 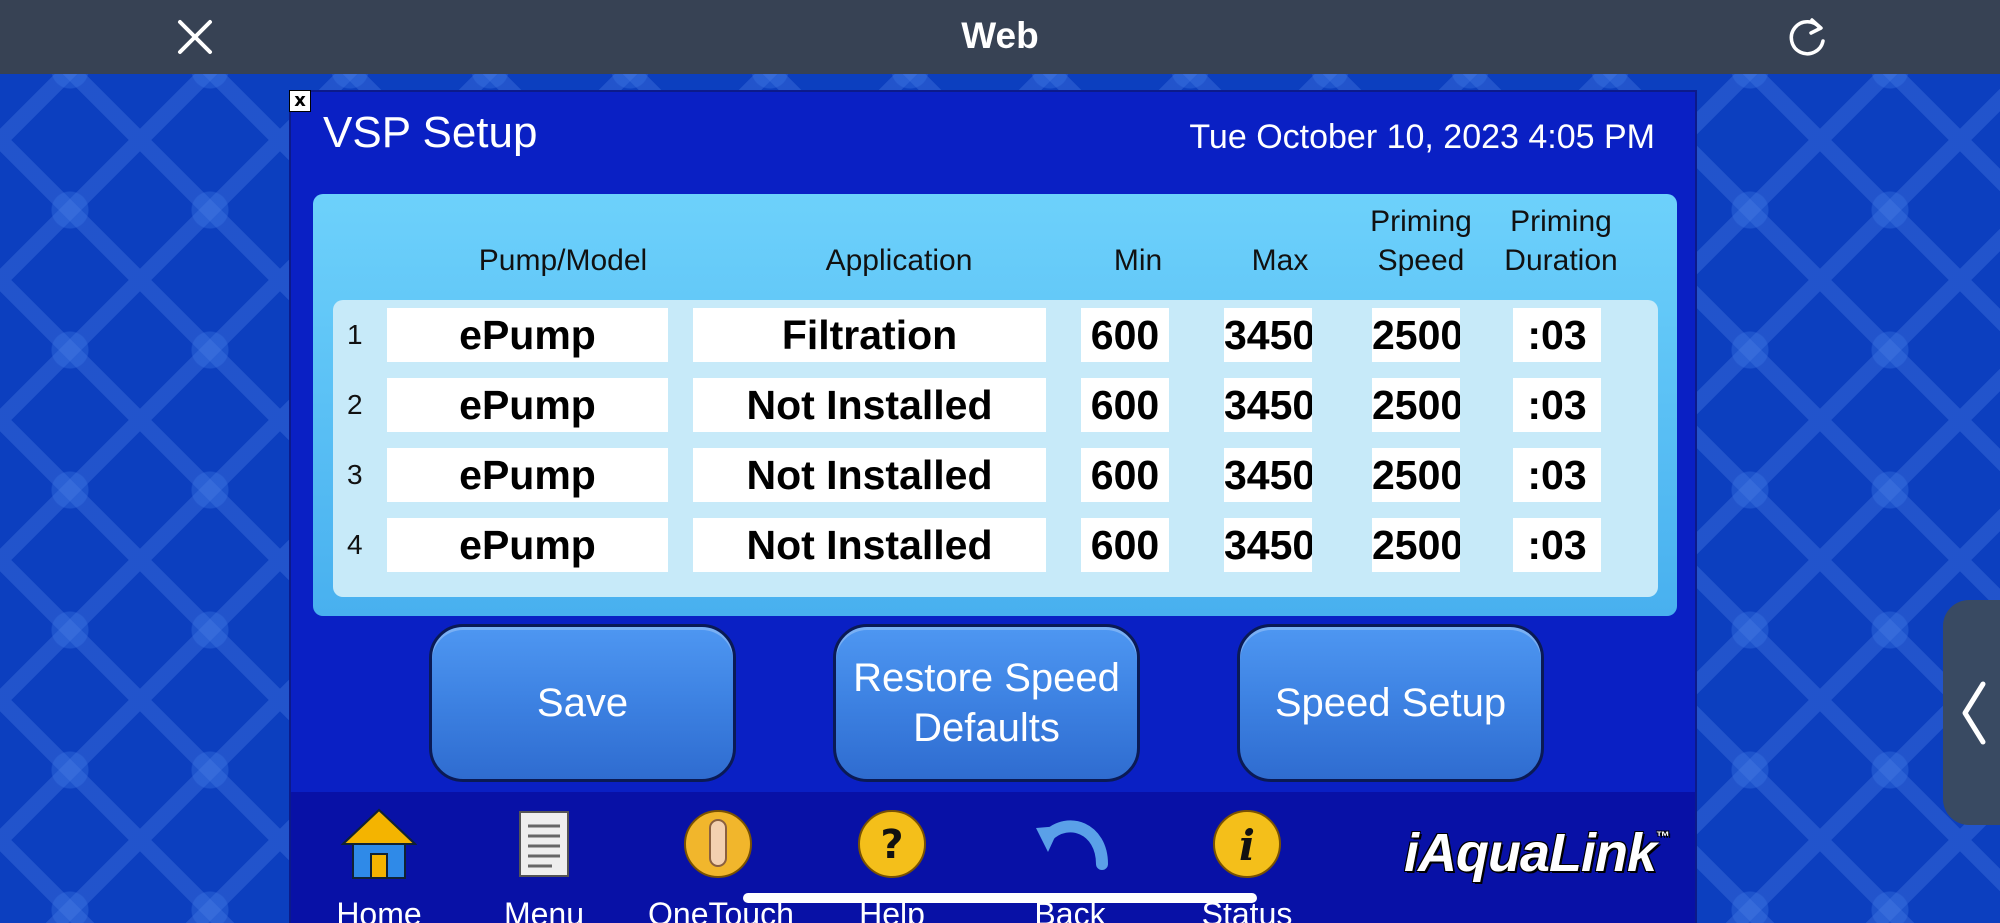 I want to click on toolbar-onetouch: OneTouch, so click(x=721, y=863).